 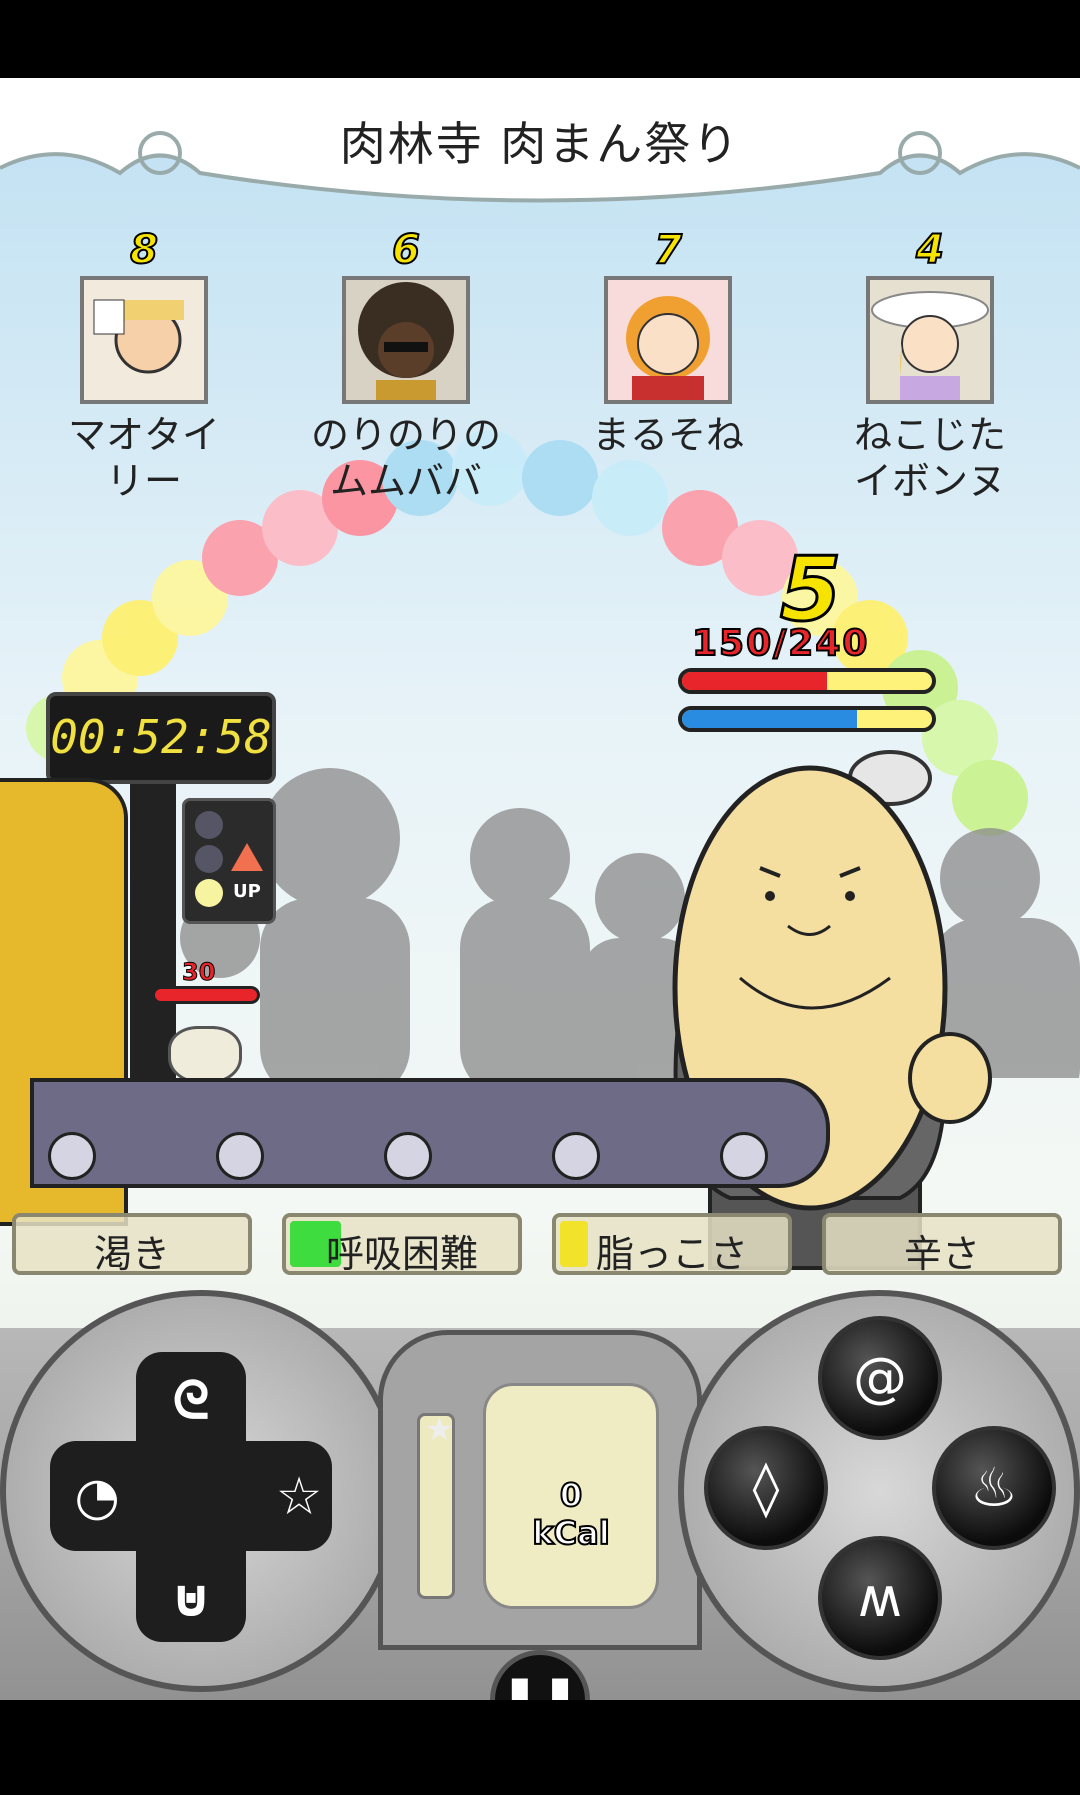 What do you see at coordinates (439, 1429) in the screenshot?
I see `gauge-star-icon: ★` at bounding box center [439, 1429].